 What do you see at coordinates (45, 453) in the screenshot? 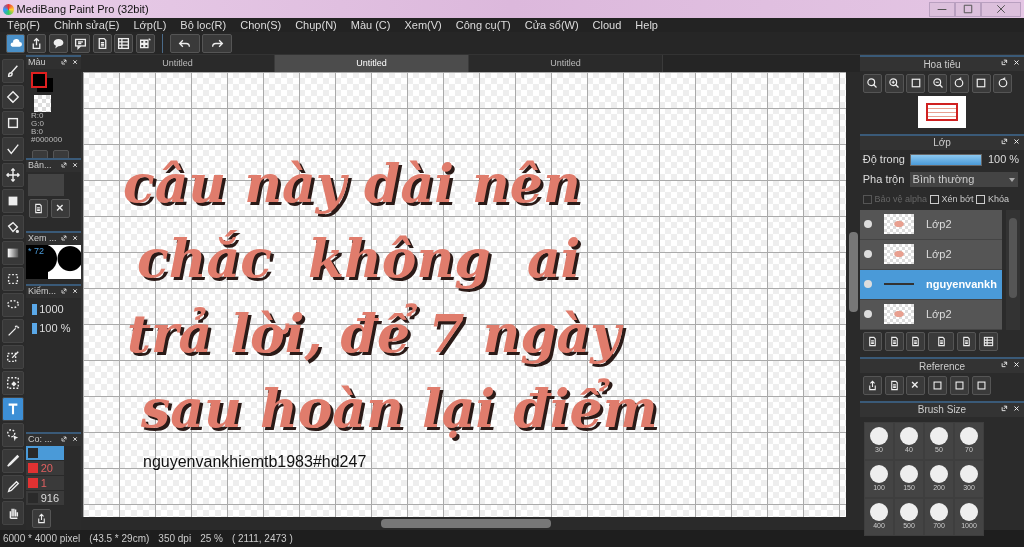
I see `color-list-row` at bounding box center [45, 453].